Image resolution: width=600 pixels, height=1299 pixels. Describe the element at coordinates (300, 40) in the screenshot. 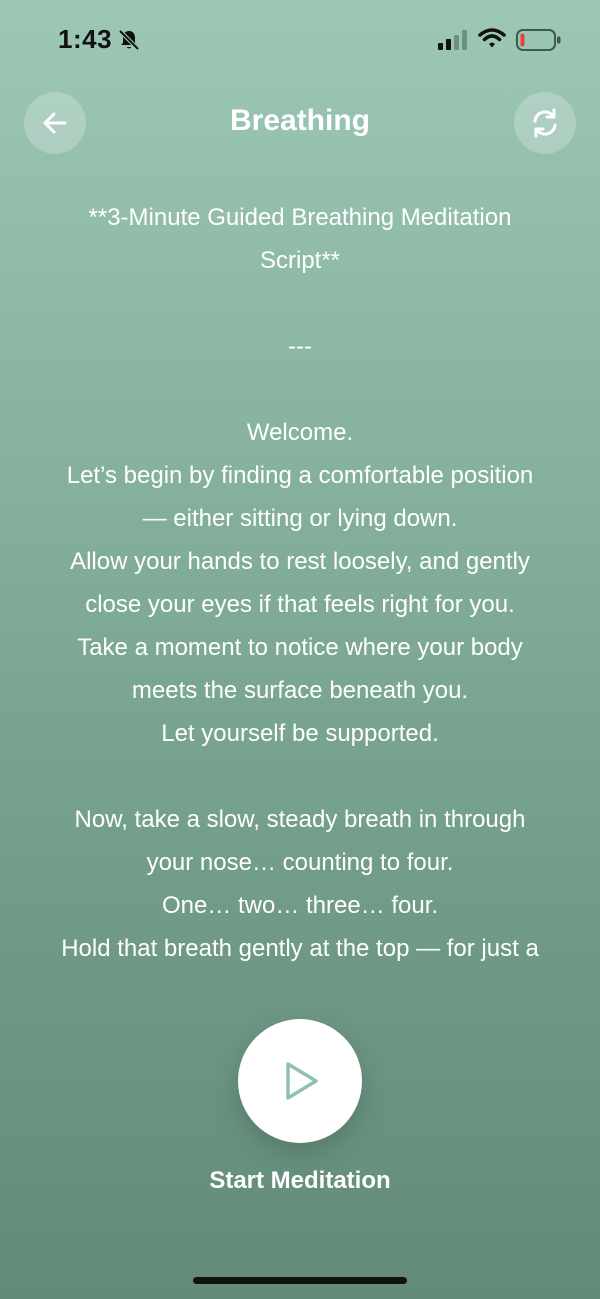

I see `status-bar: 1:43` at that location.